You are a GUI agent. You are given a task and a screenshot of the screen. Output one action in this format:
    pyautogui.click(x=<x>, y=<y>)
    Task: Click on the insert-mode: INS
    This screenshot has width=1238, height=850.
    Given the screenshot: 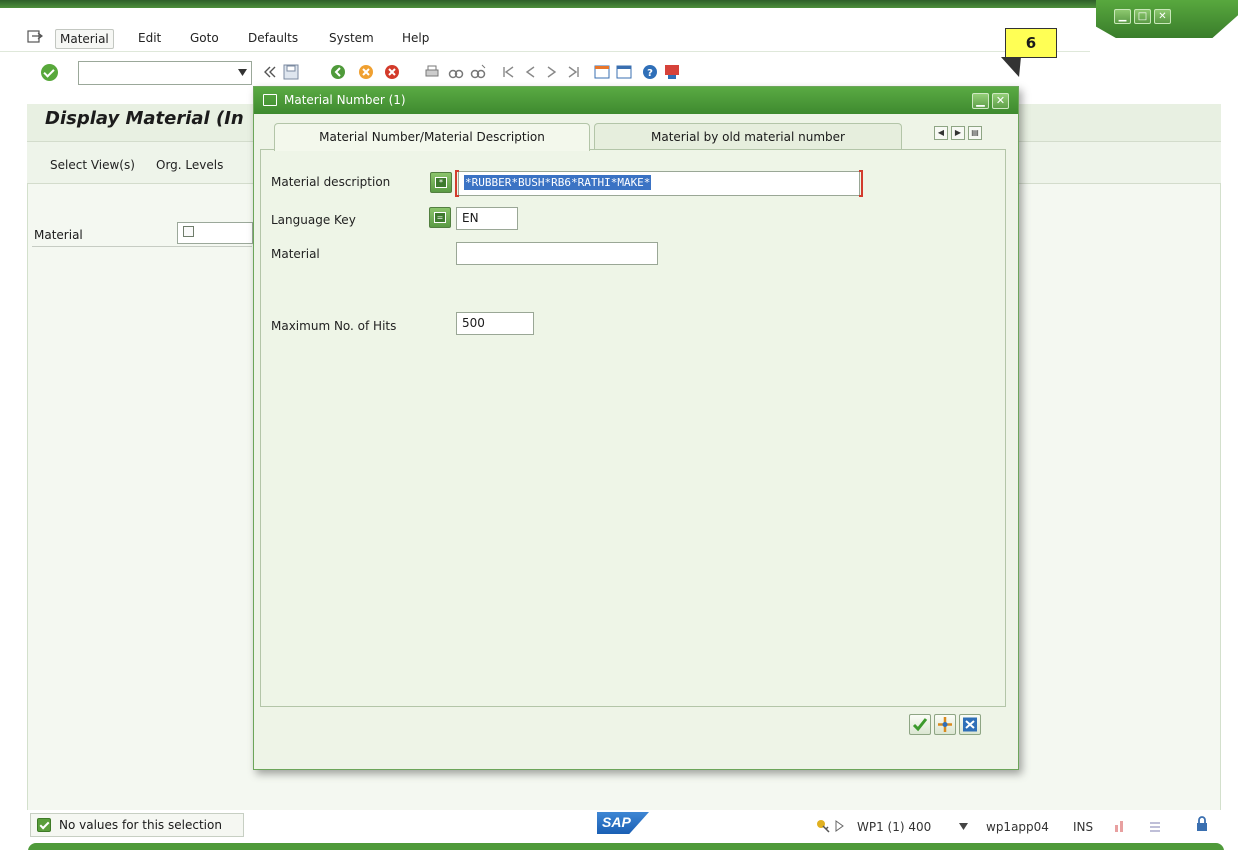 What is the action you would take?
    pyautogui.click(x=1083, y=827)
    